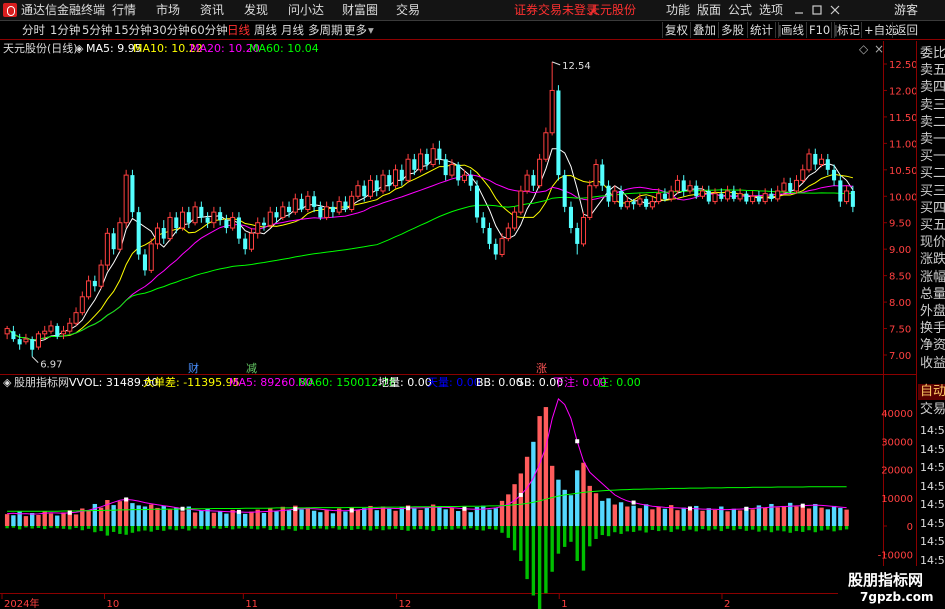  What do you see at coordinates (360, 10) in the screenshot?
I see `menu-item-wealth-circle: 财富圈` at bounding box center [360, 10].